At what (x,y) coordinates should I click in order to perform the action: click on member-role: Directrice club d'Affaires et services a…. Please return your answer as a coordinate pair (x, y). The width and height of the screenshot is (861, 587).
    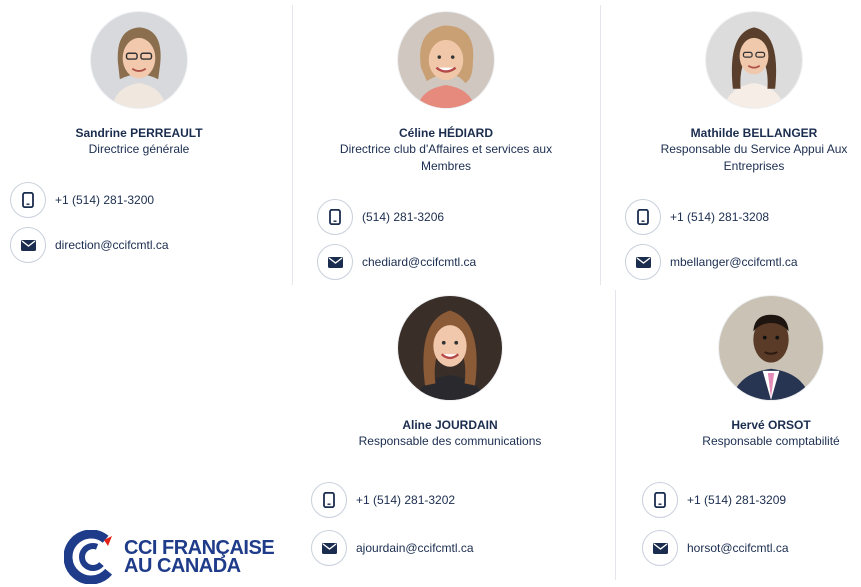
    Looking at the image, I should click on (446, 157).